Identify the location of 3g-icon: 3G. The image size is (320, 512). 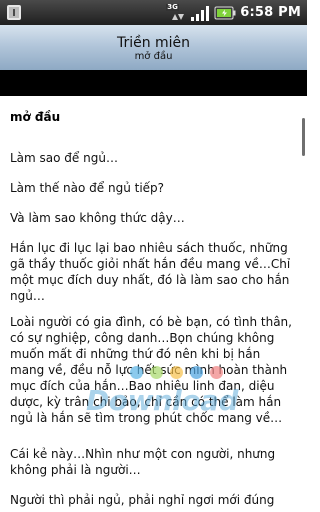
(176, 12).